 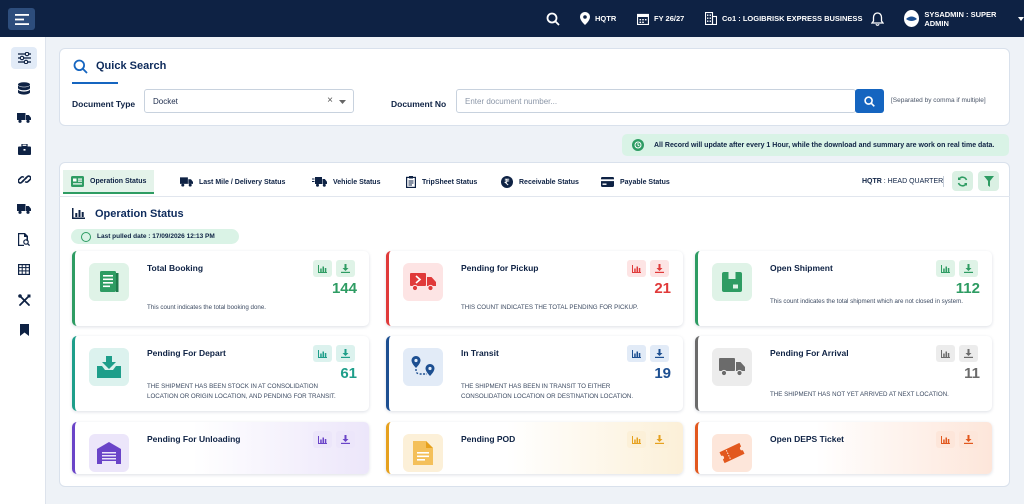 I want to click on sidebar-item-filters, so click(x=24, y=58).